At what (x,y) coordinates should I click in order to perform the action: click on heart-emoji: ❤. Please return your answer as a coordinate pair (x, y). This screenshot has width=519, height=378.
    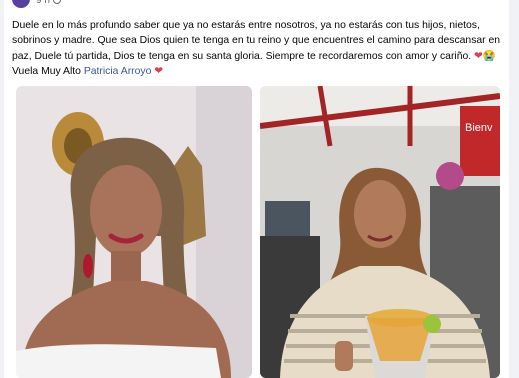
    Looking at the image, I should click on (478, 56).